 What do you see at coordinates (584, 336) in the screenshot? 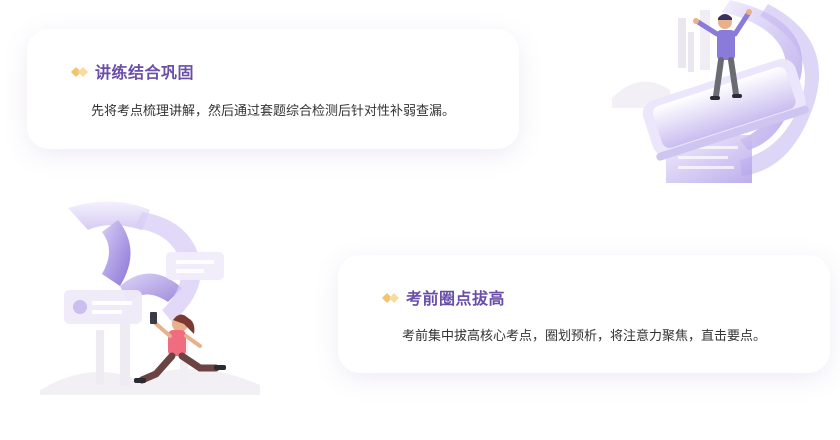
I see `feature-description: 考前集中拔高核心考点，圈划预析，将注意力聚焦，直击要点。` at bounding box center [584, 336].